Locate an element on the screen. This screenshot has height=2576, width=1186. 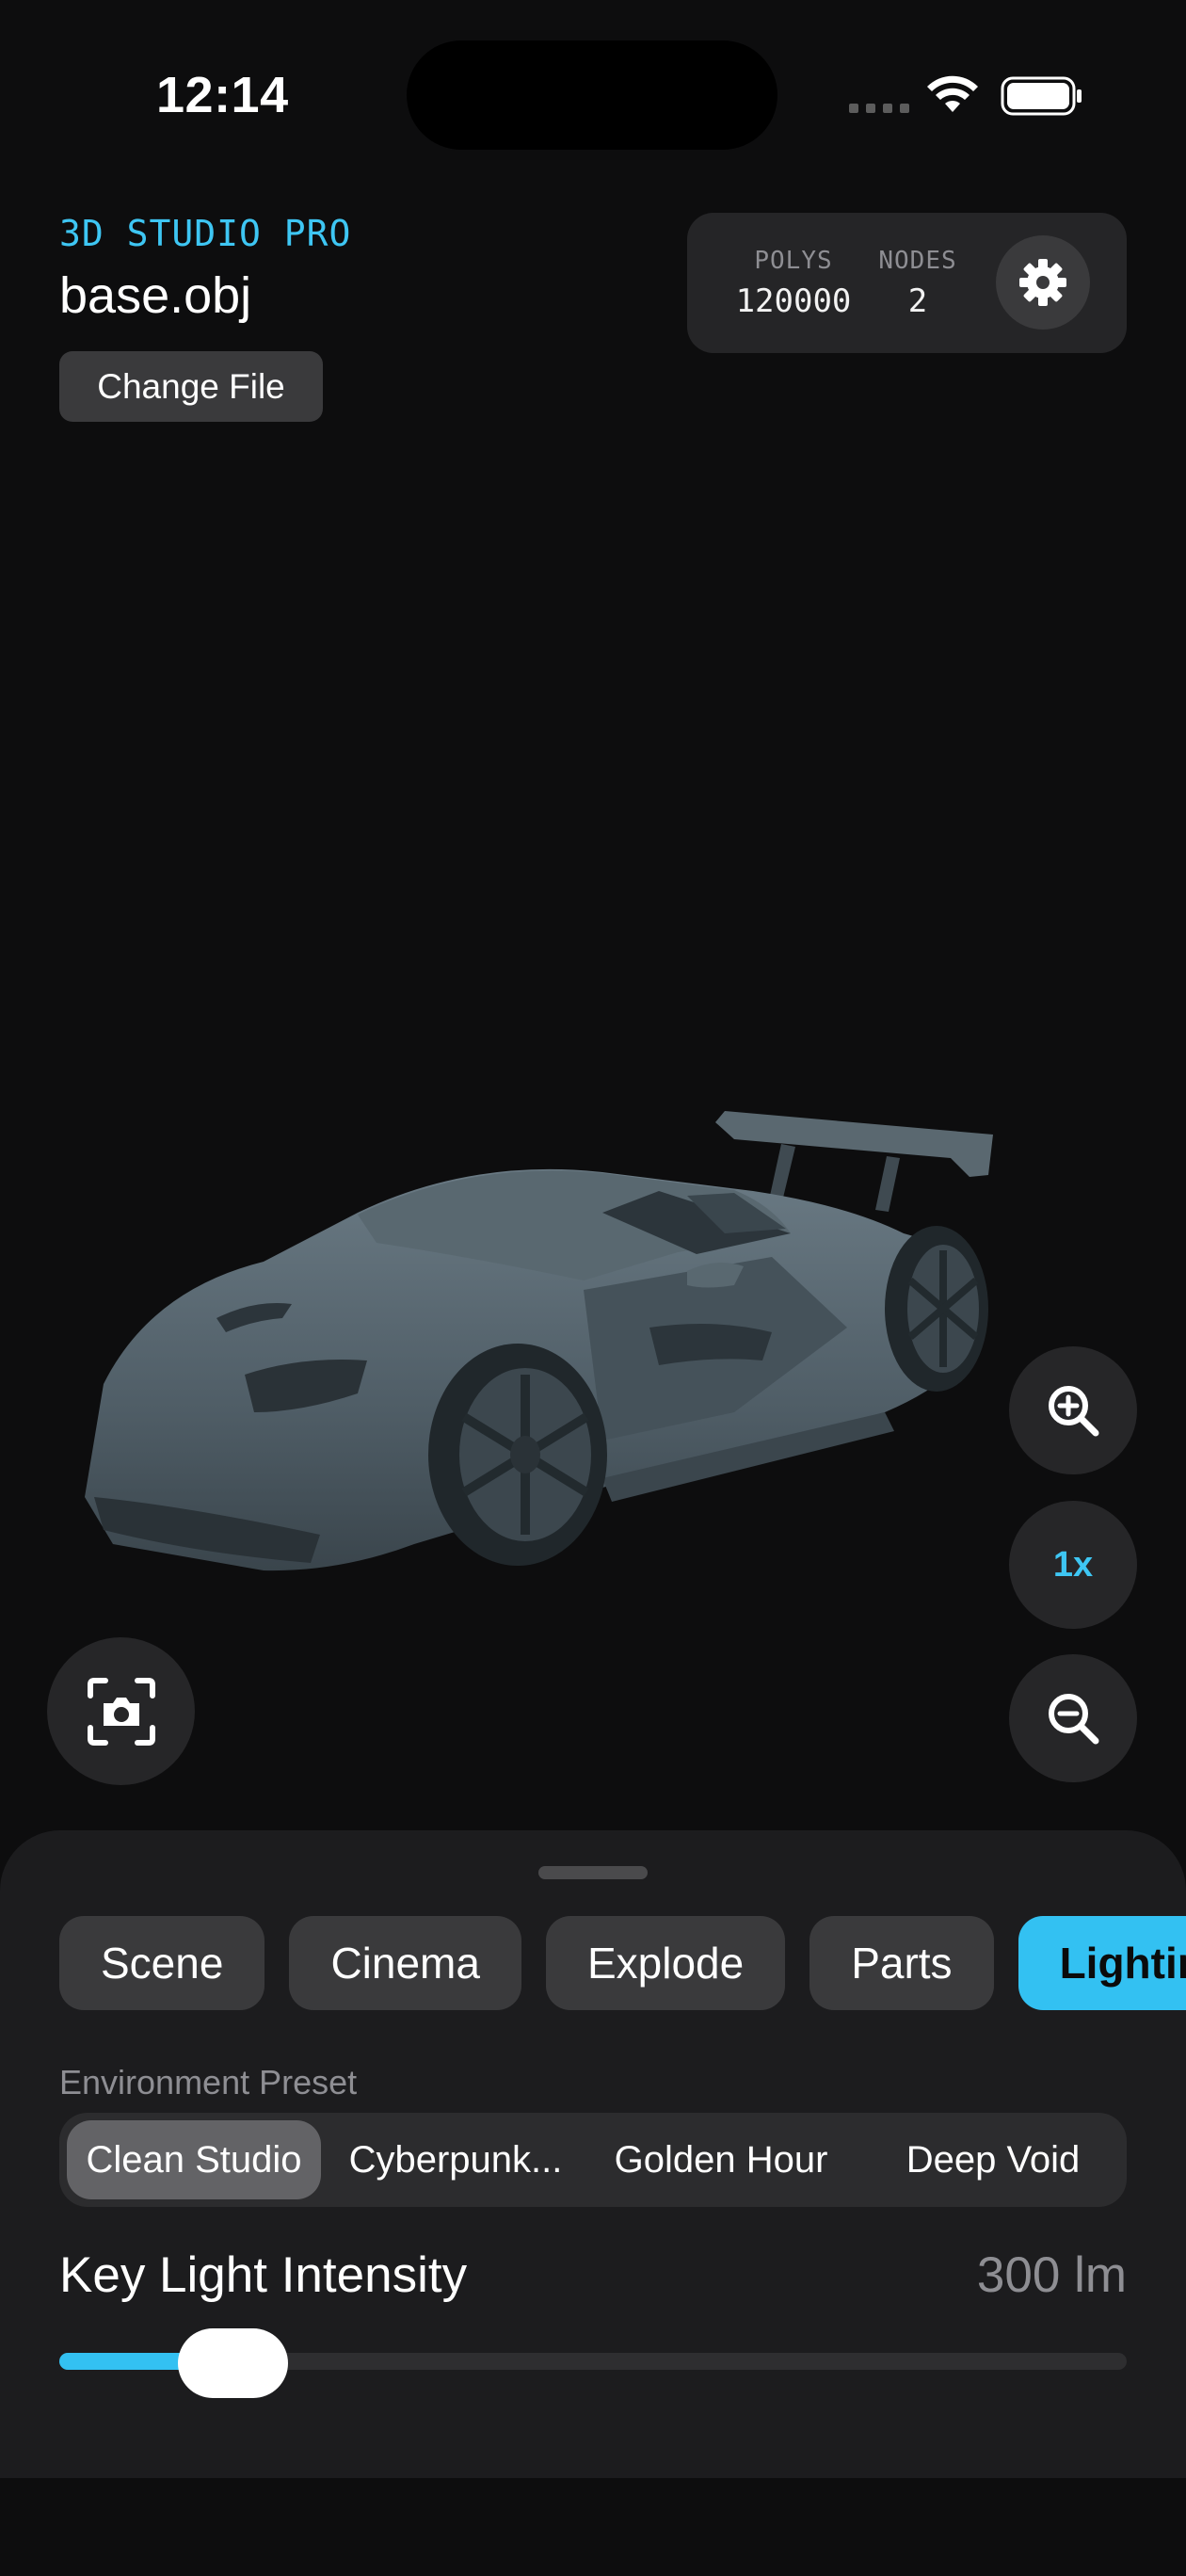
zoom-in-icon is located at coordinates (1074, 1411).